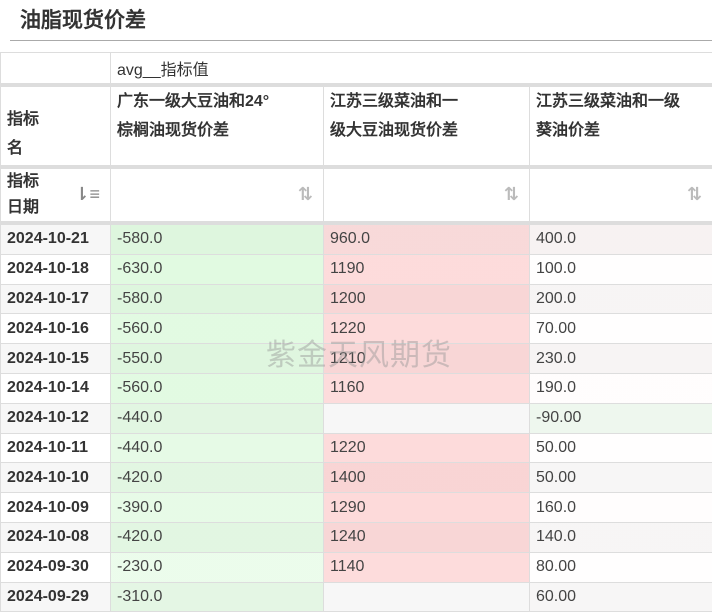 Image resolution: width=712 pixels, height=612 pixels. What do you see at coordinates (217, 358) in the screenshot?
I see `value-cell: -550.0` at bounding box center [217, 358].